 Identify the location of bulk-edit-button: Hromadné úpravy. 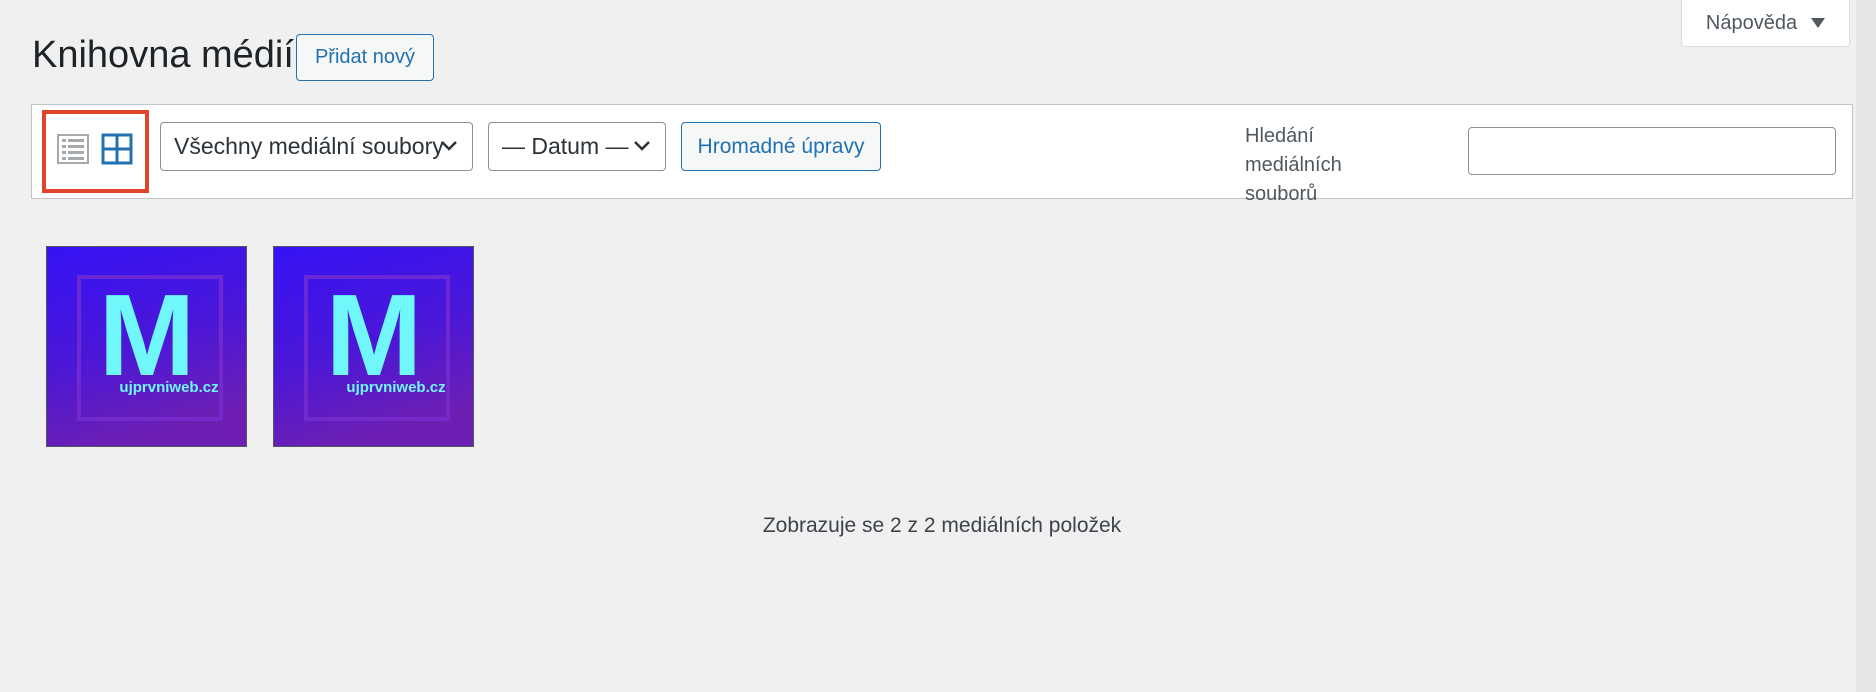
(781, 146).